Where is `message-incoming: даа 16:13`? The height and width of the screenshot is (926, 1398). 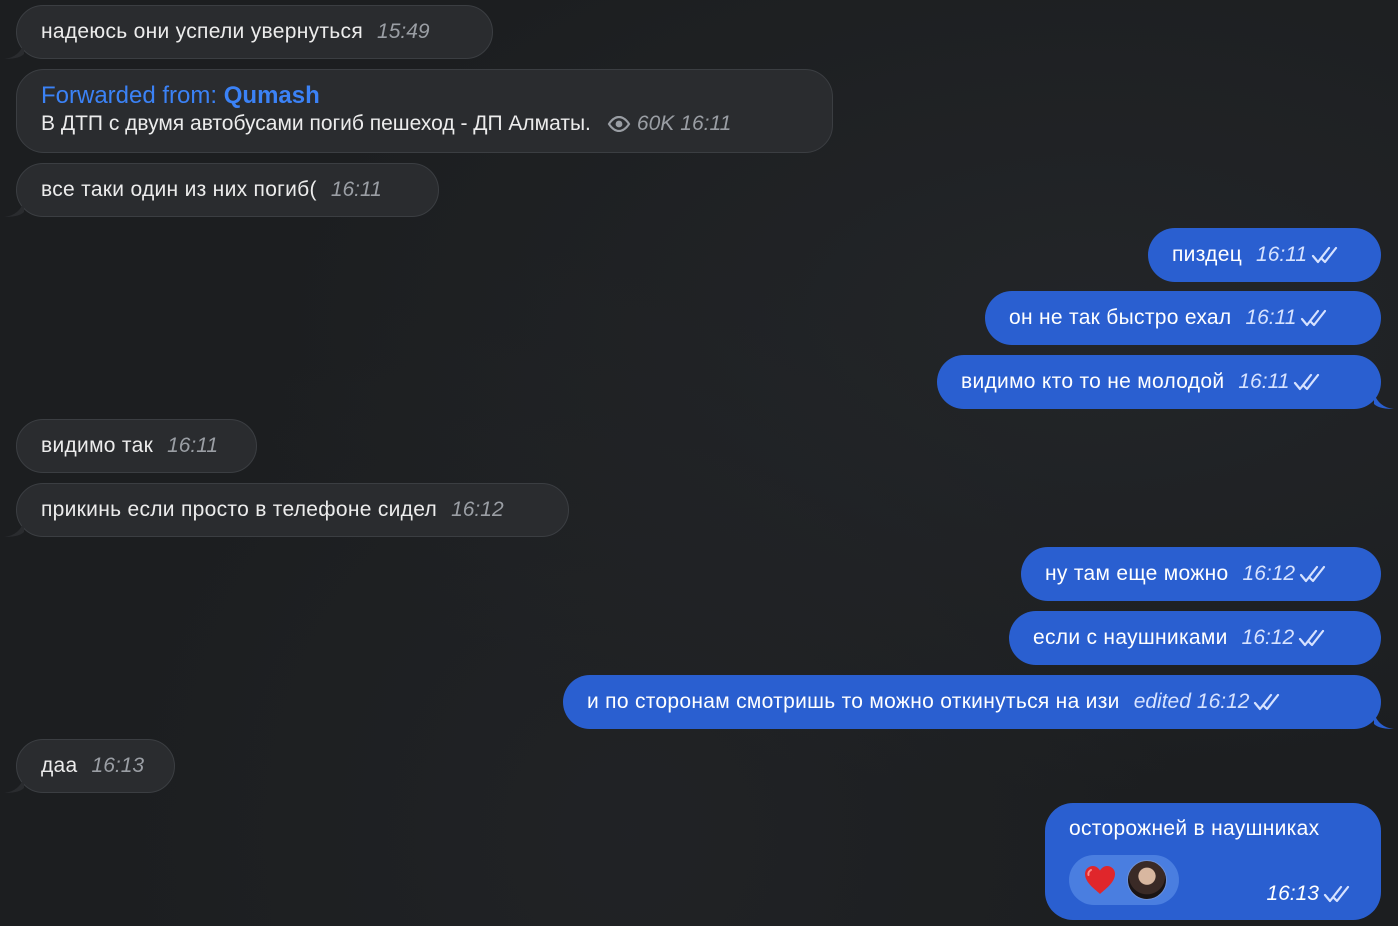 message-incoming: даа 16:13 is located at coordinates (95, 766).